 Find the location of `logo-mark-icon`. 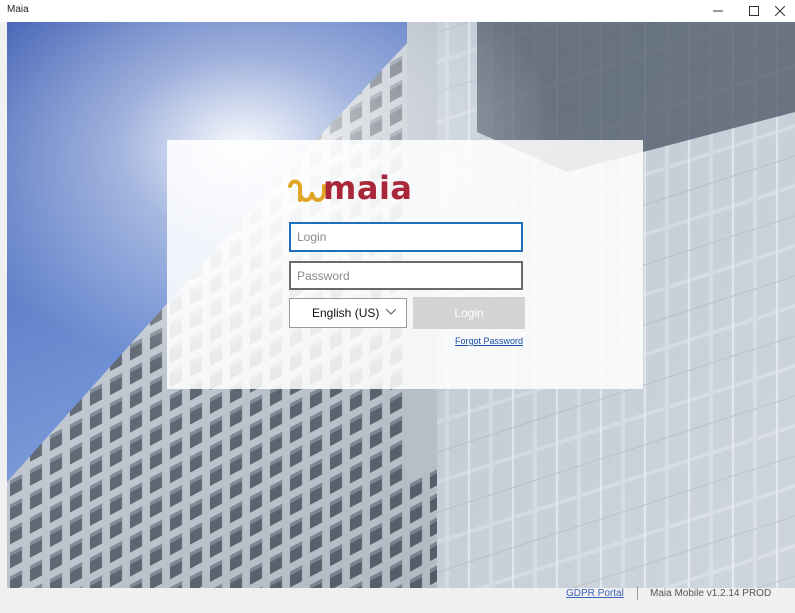

logo-mark-icon is located at coordinates (307, 190).